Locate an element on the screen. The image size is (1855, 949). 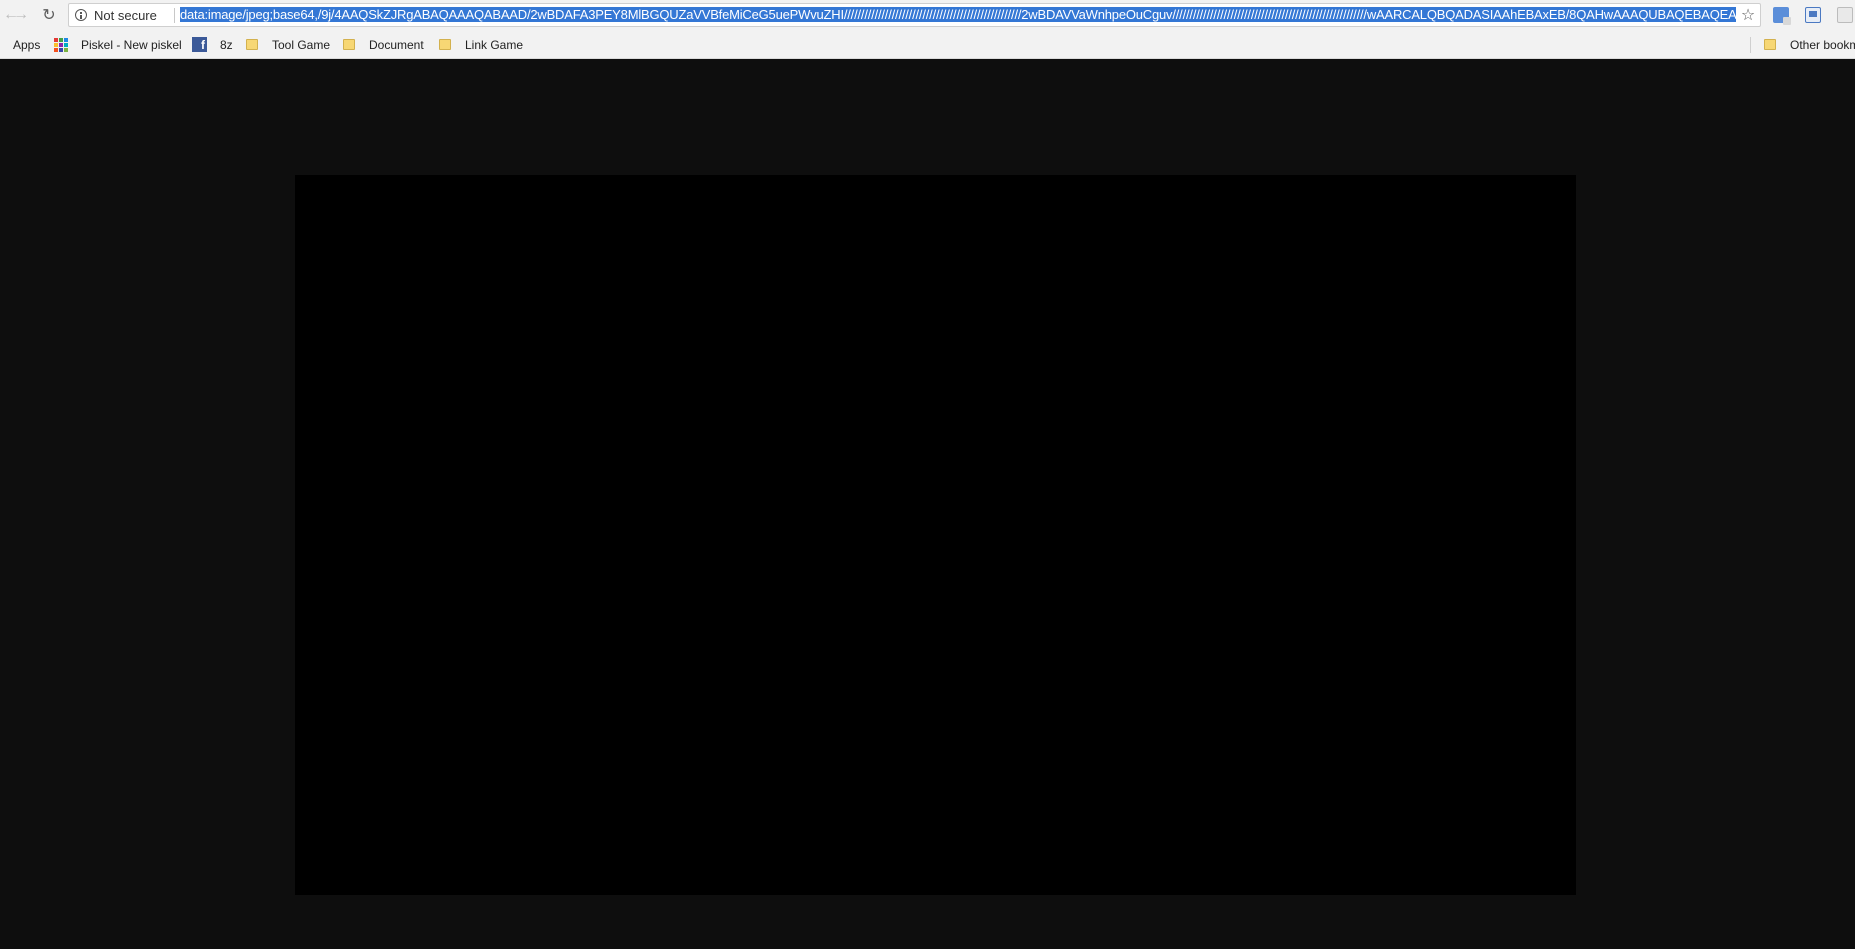
piskel-icon is located at coordinates (61, 44).